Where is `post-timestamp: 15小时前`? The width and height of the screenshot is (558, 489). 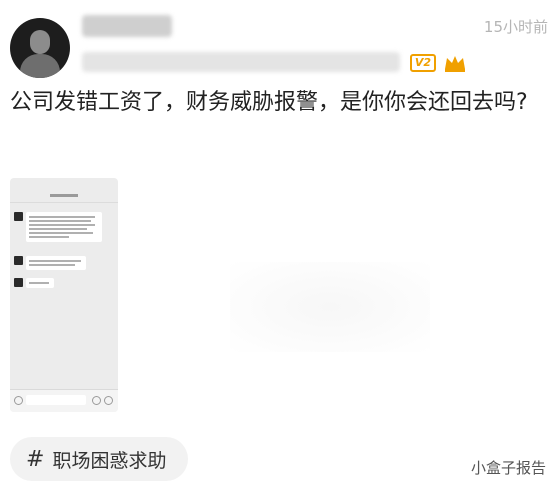
post-timestamp: 15小时前 is located at coordinates (515, 27).